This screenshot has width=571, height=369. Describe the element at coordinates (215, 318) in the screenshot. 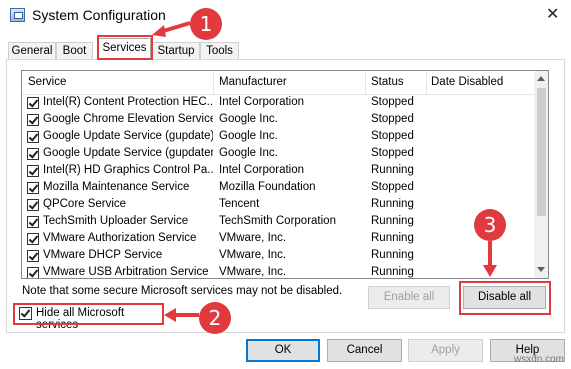

I see `step-2-badge: 2` at that location.